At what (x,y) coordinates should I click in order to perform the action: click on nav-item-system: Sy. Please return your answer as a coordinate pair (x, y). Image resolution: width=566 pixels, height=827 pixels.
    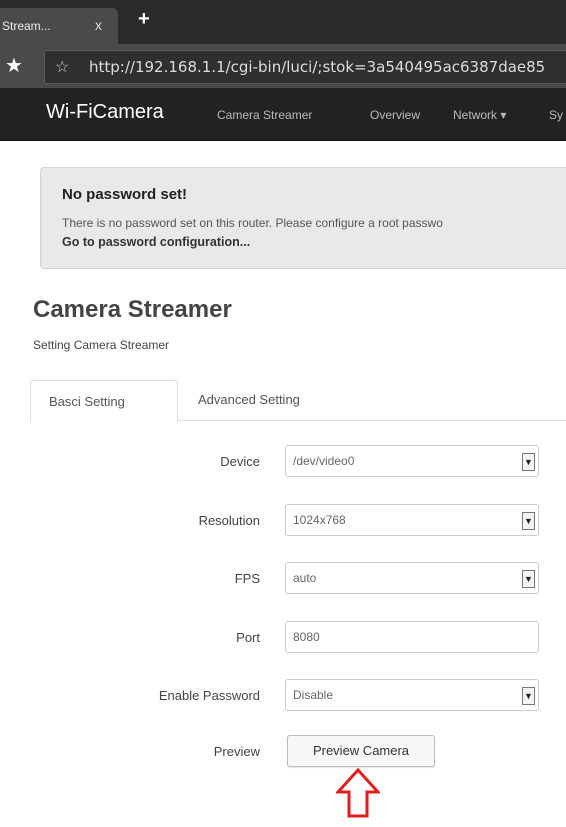
    Looking at the image, I should click on (556, 115).